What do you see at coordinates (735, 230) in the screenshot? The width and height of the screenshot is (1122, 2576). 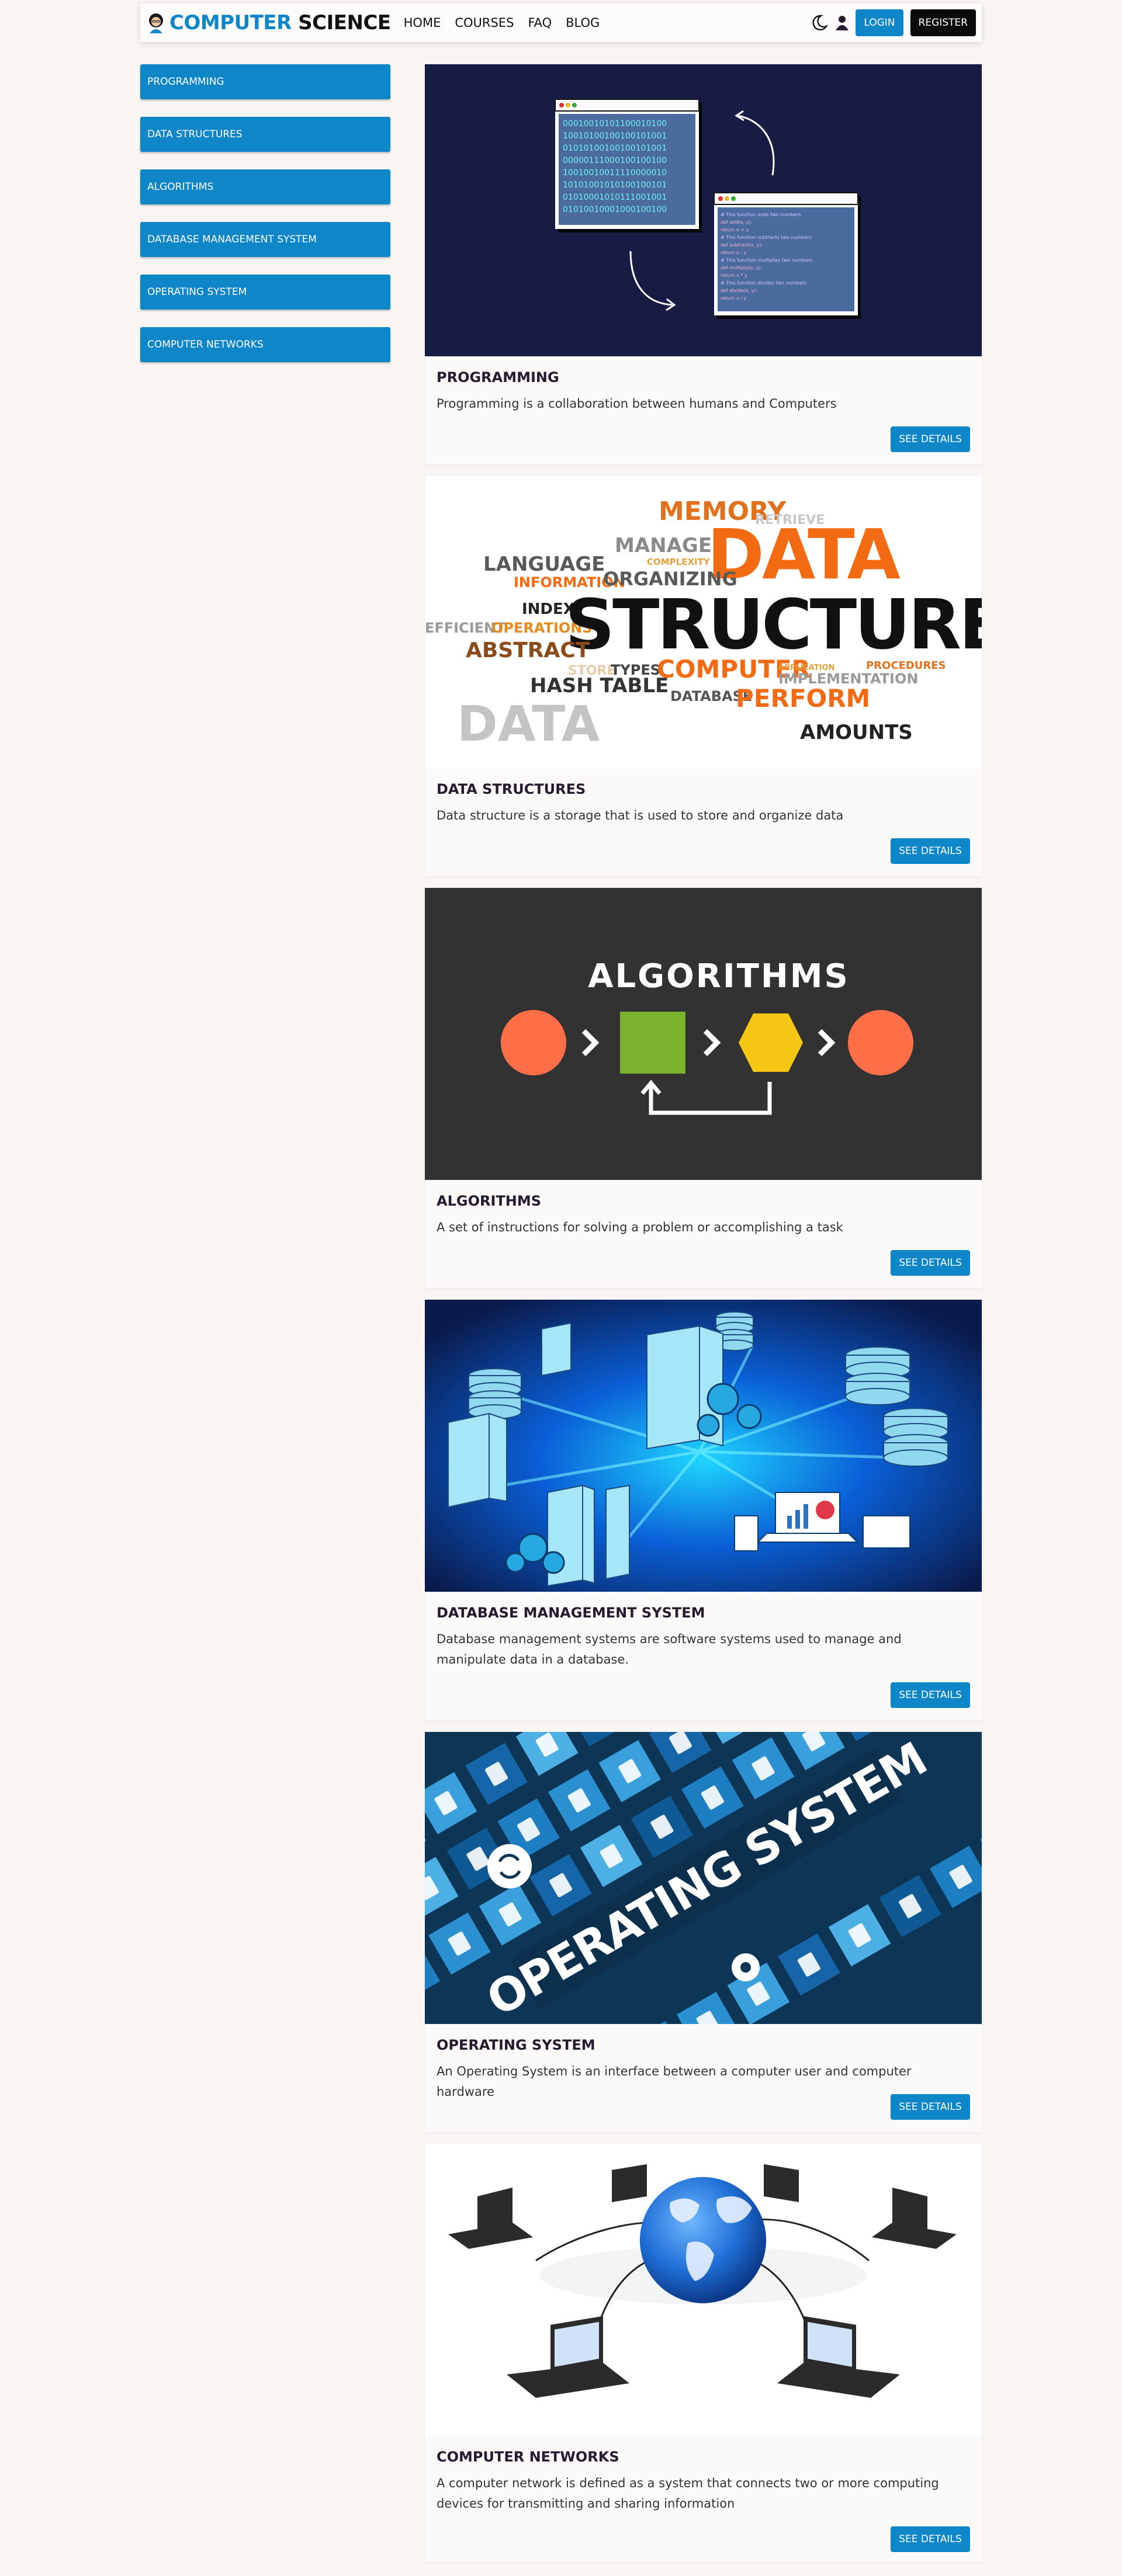 I see `source-code-line: return x + y` at bounding box center [735, 230].